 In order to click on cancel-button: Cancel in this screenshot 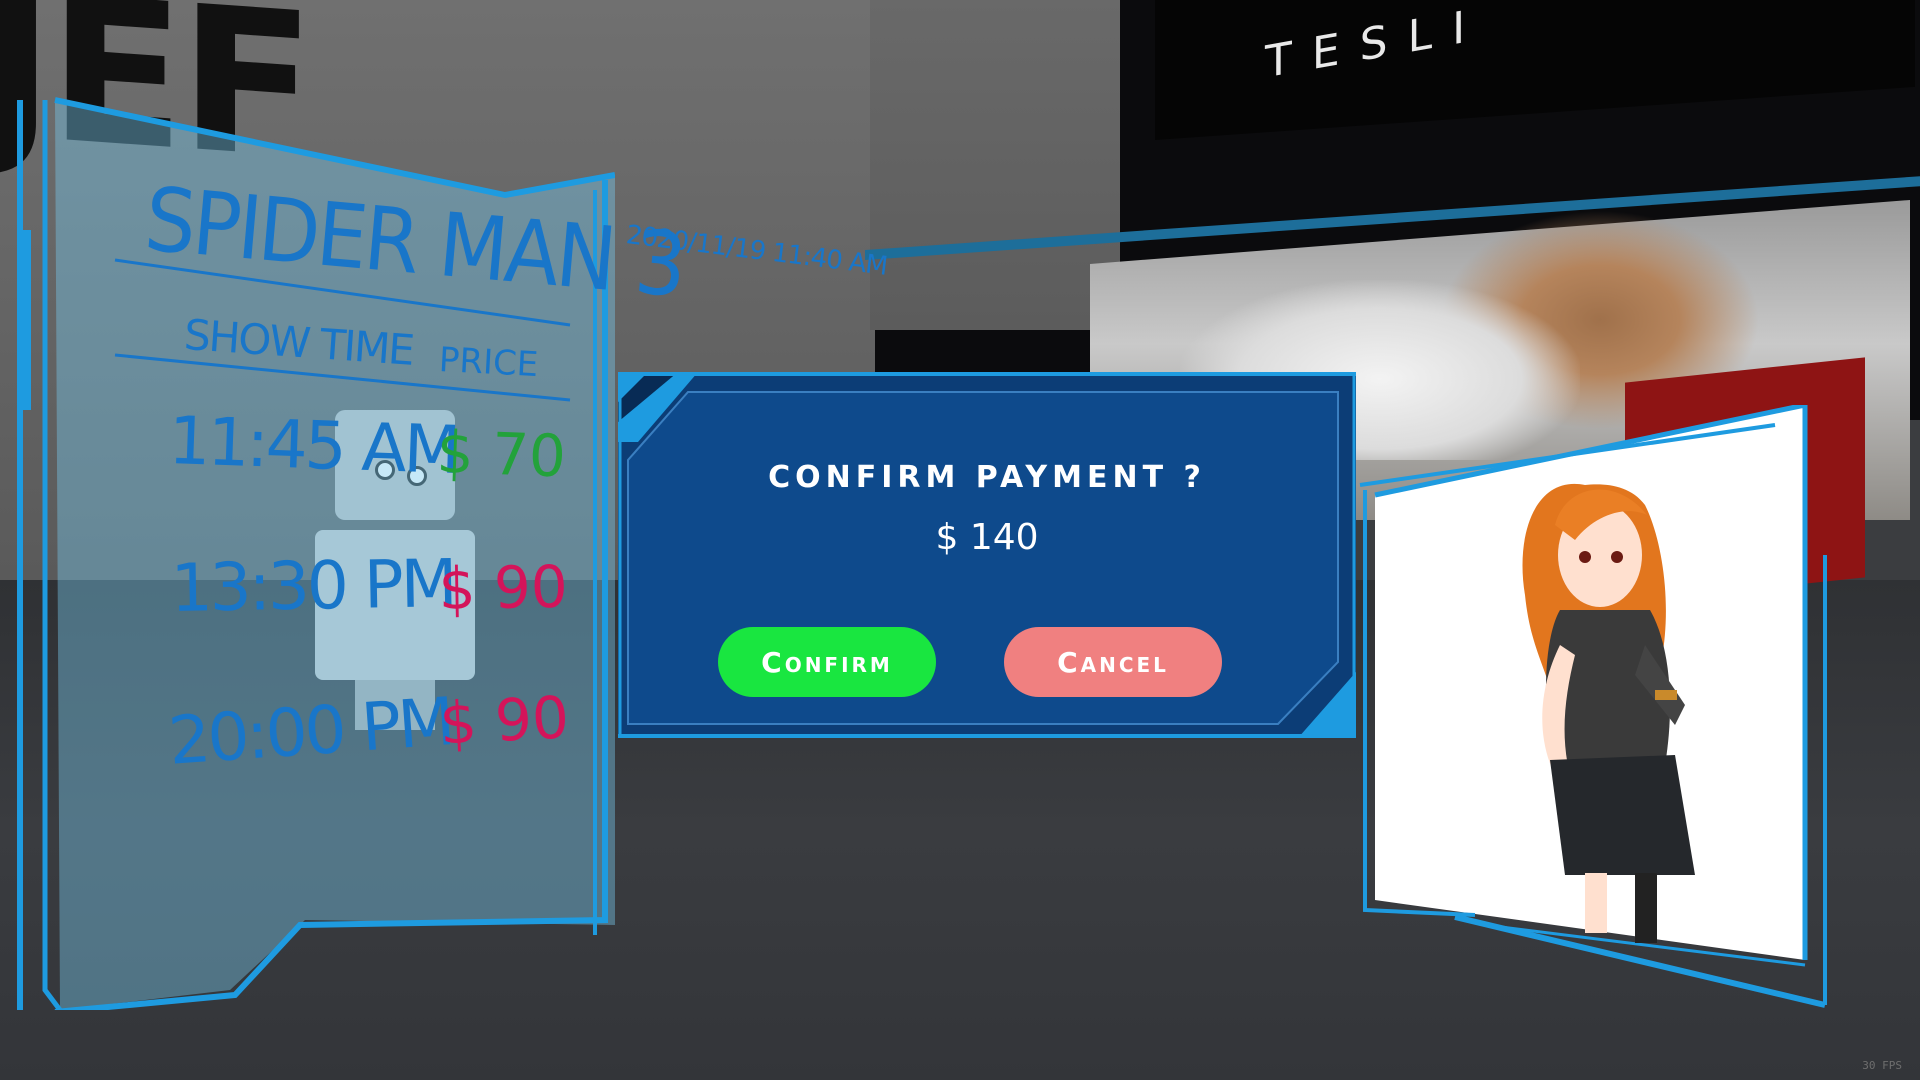, I will do `click(1113, 662)`.